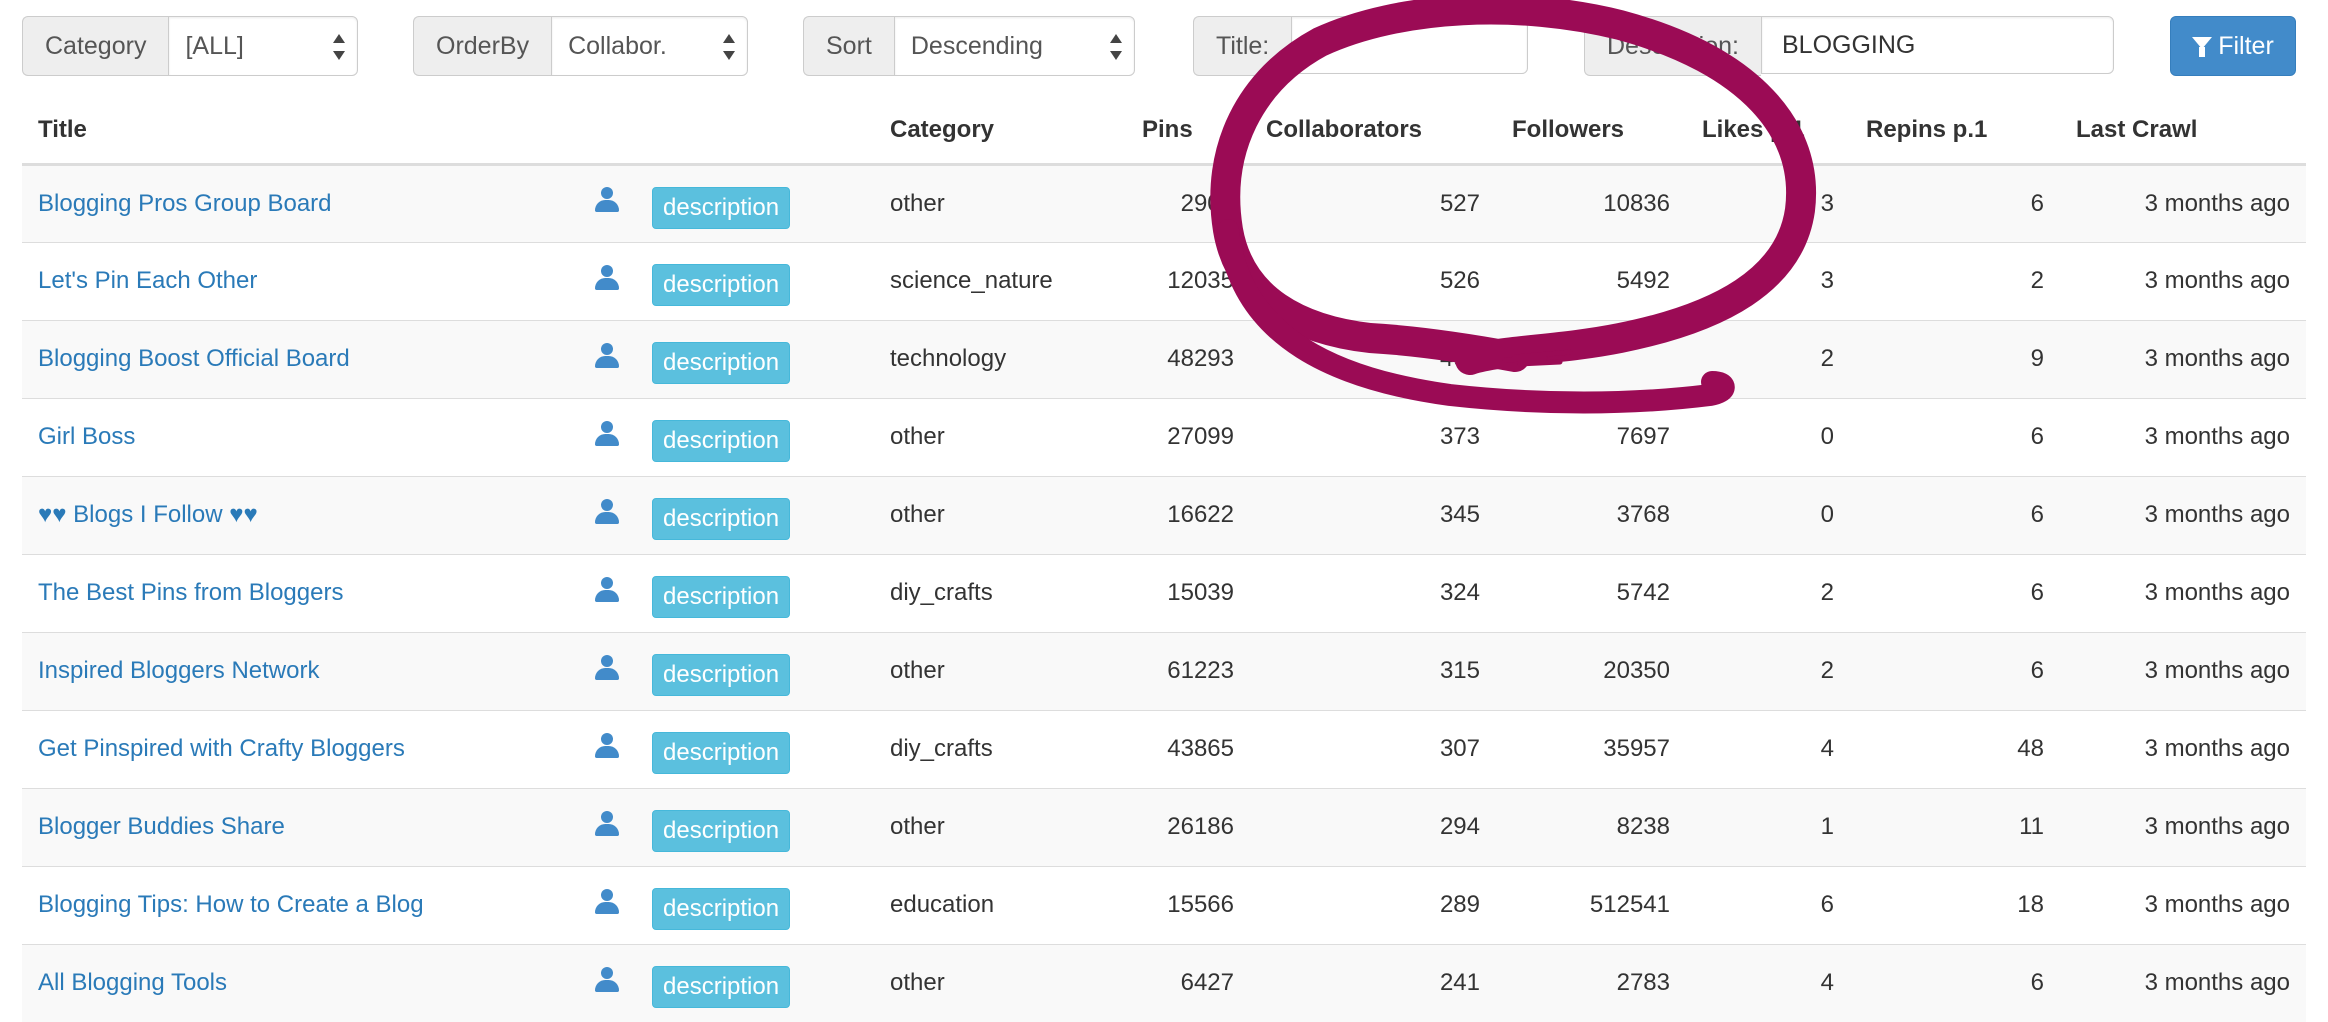  Describe the element at coordinates (1373, 132) in the screenshot. I see `header-collaborators: Collaborators` at that location.